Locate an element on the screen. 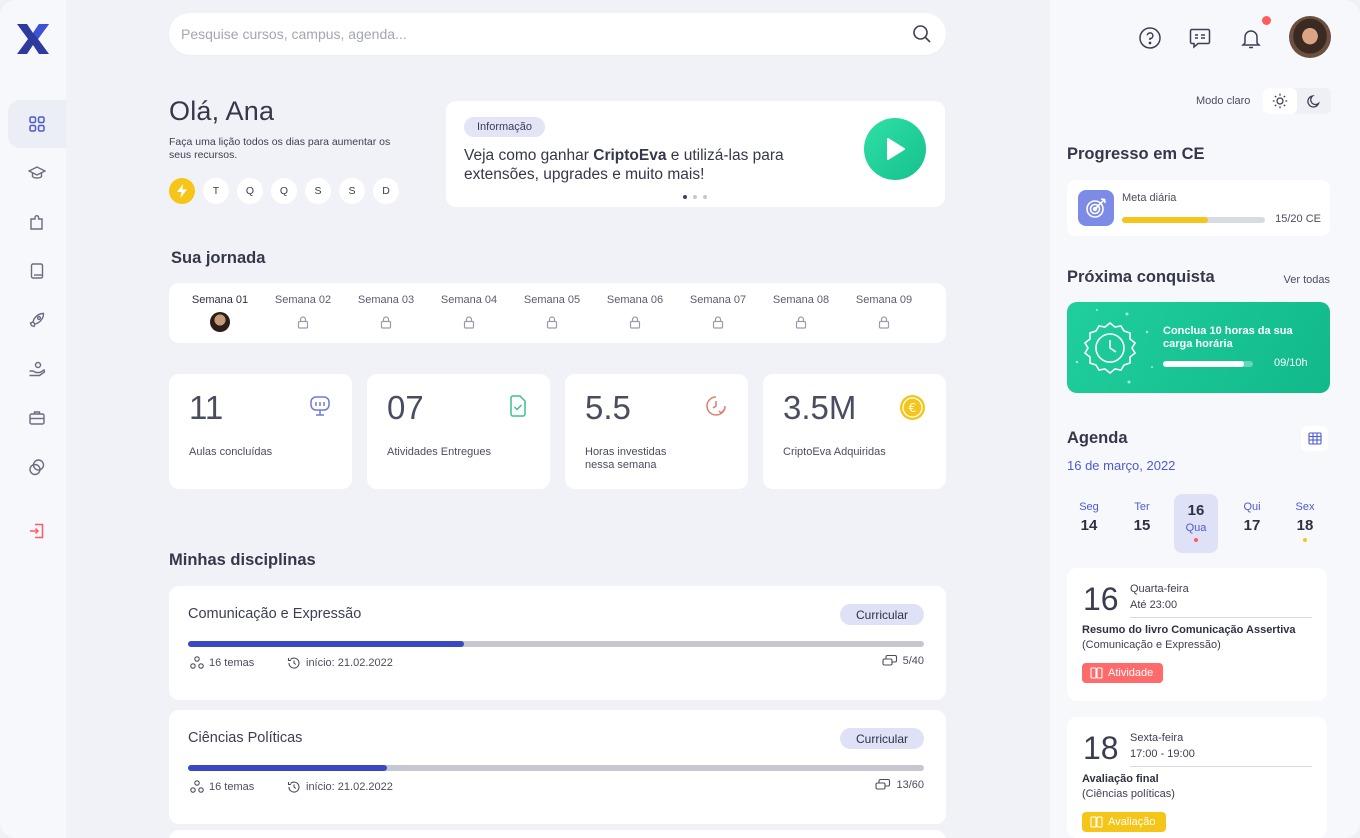  book-icon is located at coordinates (37, 271).